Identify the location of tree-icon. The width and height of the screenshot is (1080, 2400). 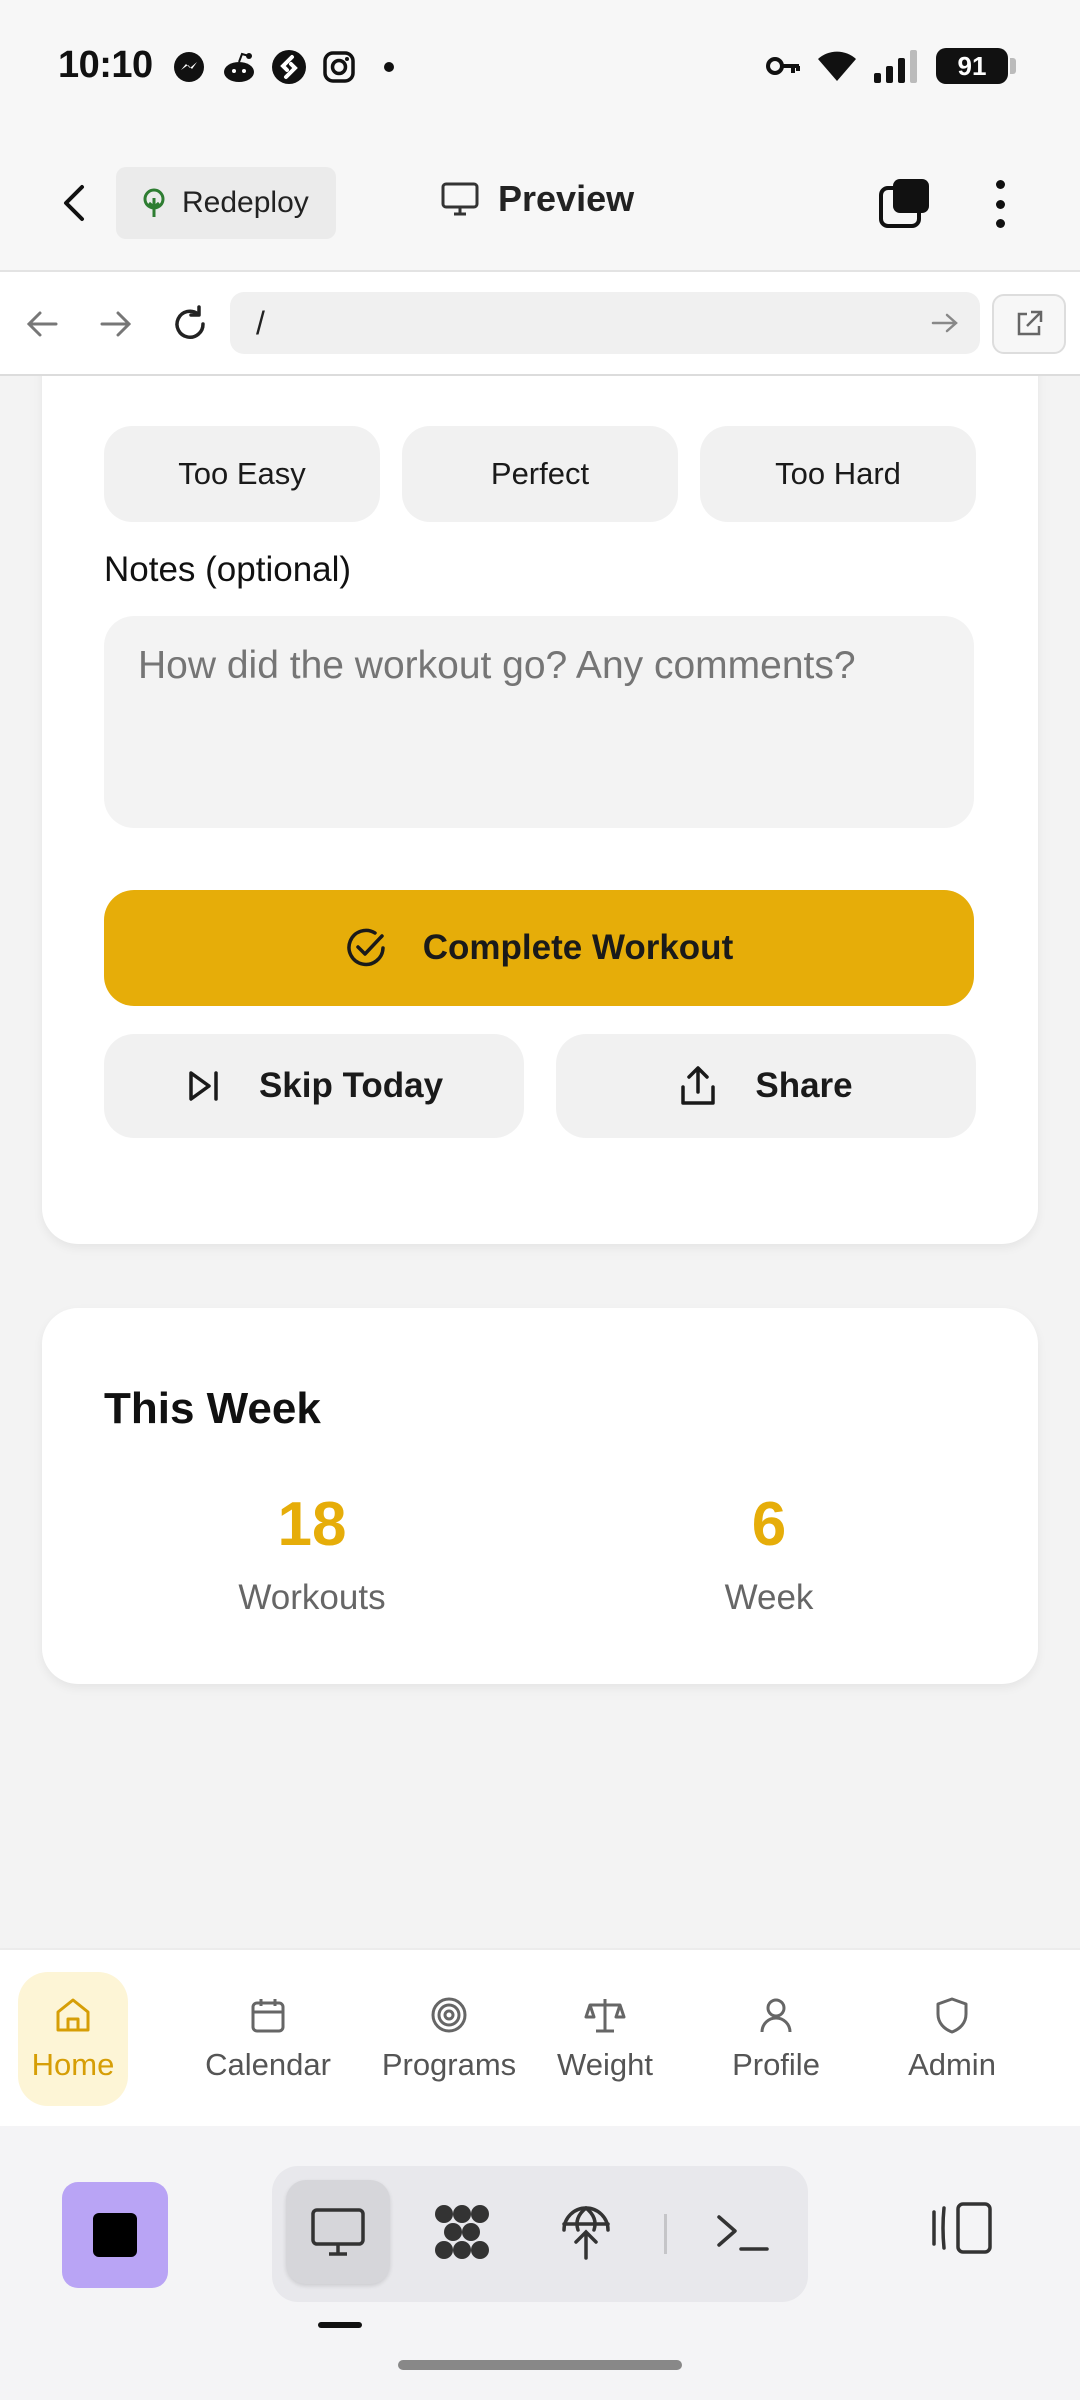
(154, 202).